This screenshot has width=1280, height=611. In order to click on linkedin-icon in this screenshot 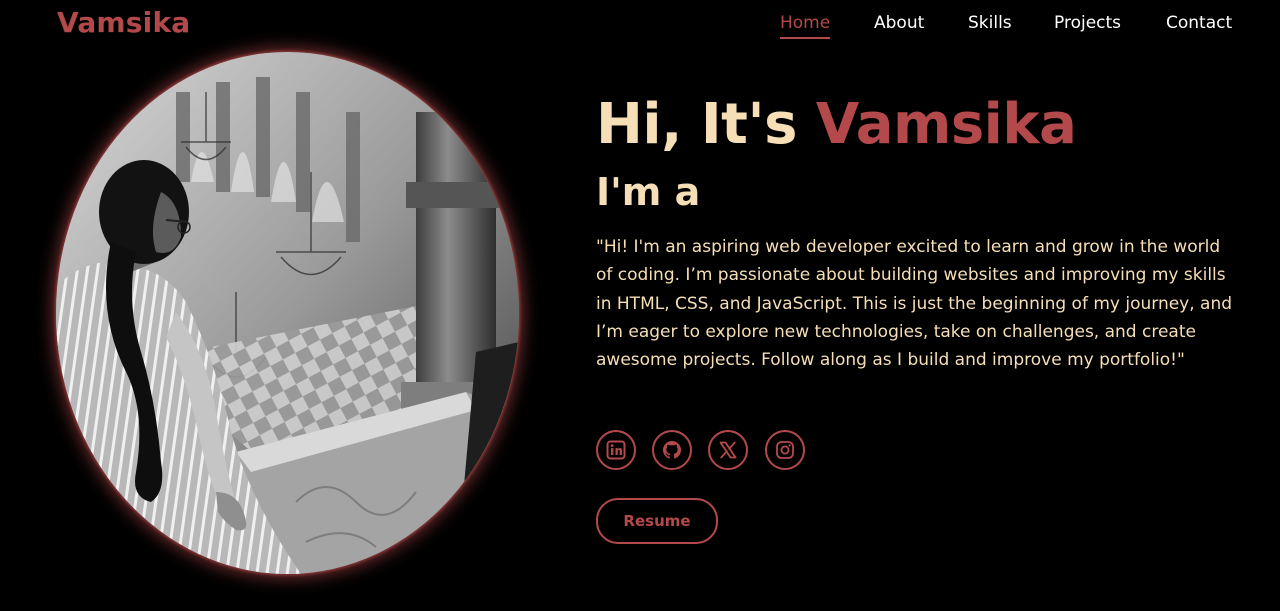, I will do `click(616, 450)`.